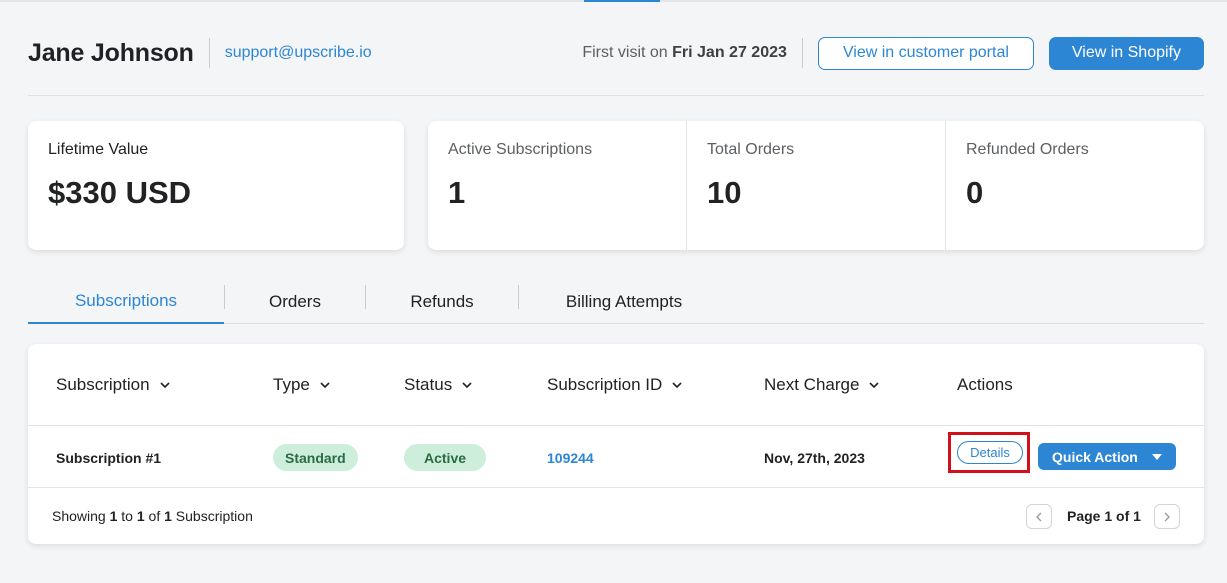 This screenshot has width=1227, height=583. I want to click on tab-billing-attempts: Billing Attempts, so click(624, 301).